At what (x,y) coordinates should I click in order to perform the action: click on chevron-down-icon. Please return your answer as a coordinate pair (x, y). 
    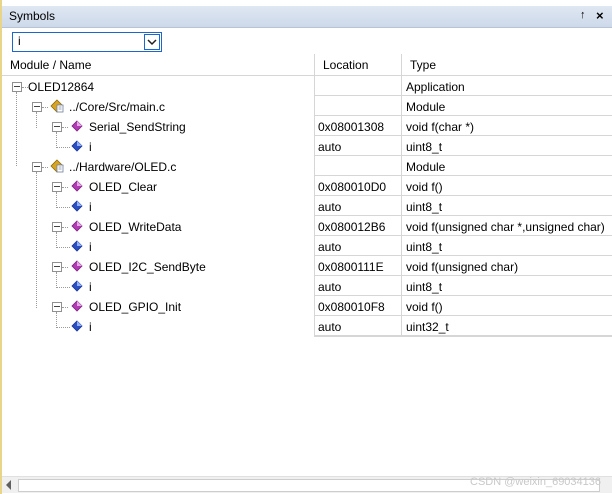
    Looking at the image, I should click on (152, 42).